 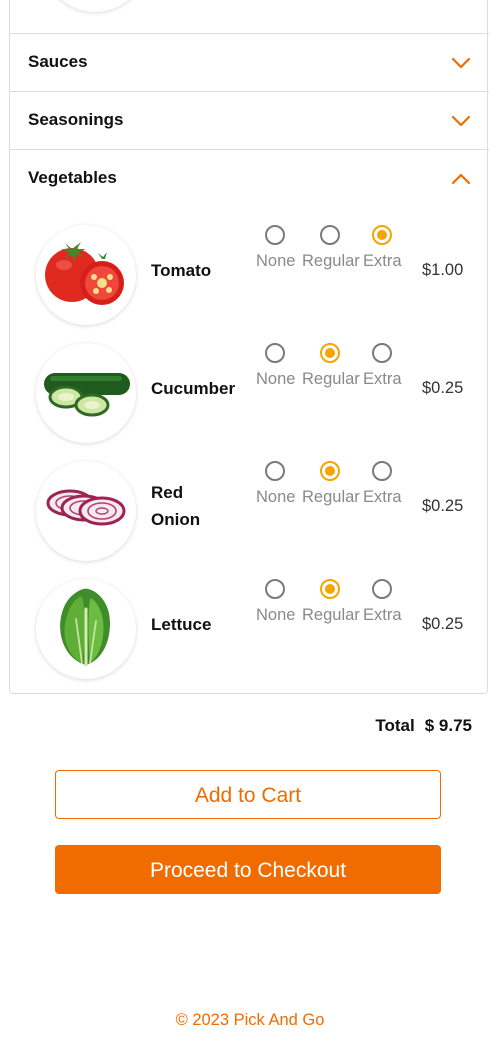 I want to click on accordion-title: Seasonings, so click(x=76, y=119).